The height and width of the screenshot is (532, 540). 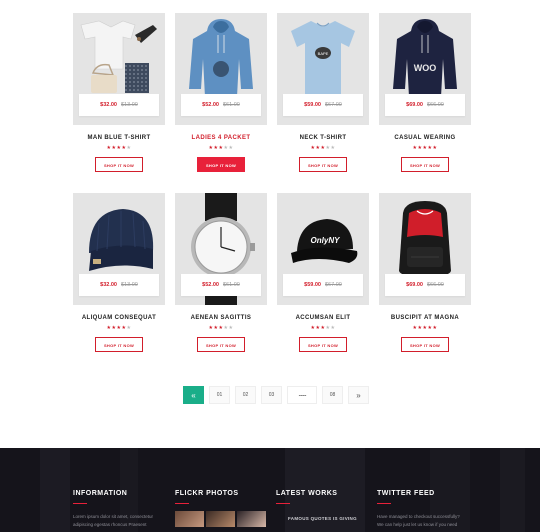 What do you see at coordinates (119, 318) in the screenshot?
I see `product-title: ALIQUAM CONSEQUAT` at bounding box center [119, 318].